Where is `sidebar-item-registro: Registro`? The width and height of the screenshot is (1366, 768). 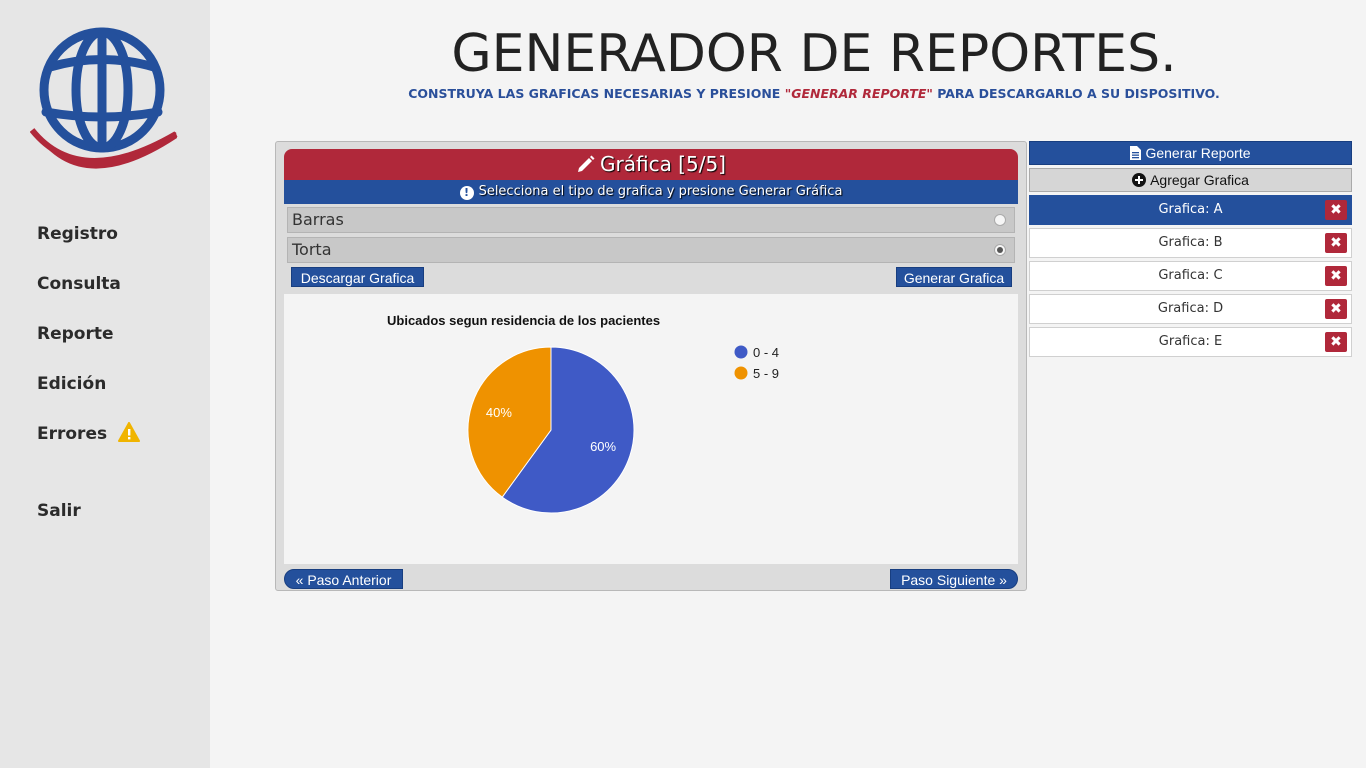
sidebar-item-registro: Registro is located at coordinates (77, 234).